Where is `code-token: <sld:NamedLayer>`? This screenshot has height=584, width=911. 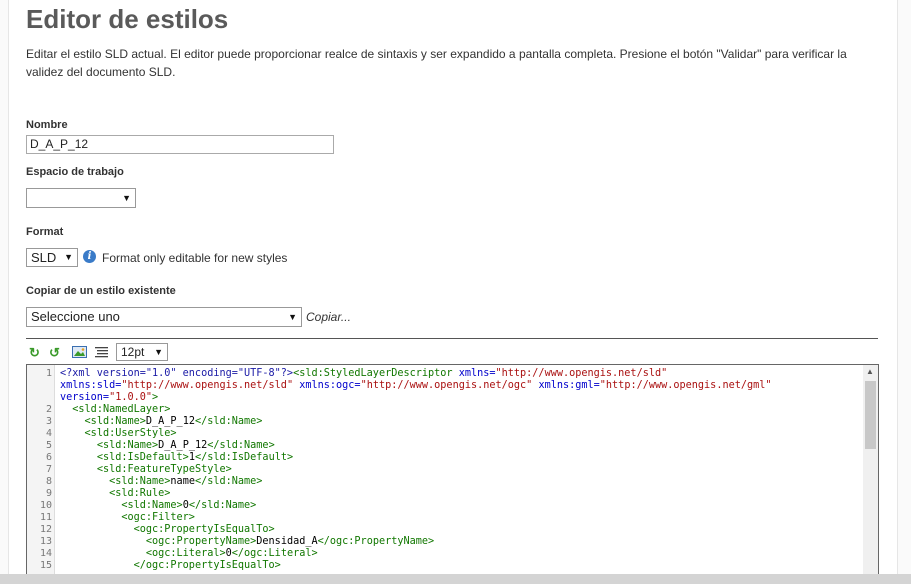
code-token: <sld:NamedLayer> is located at coordinates (121, 409).